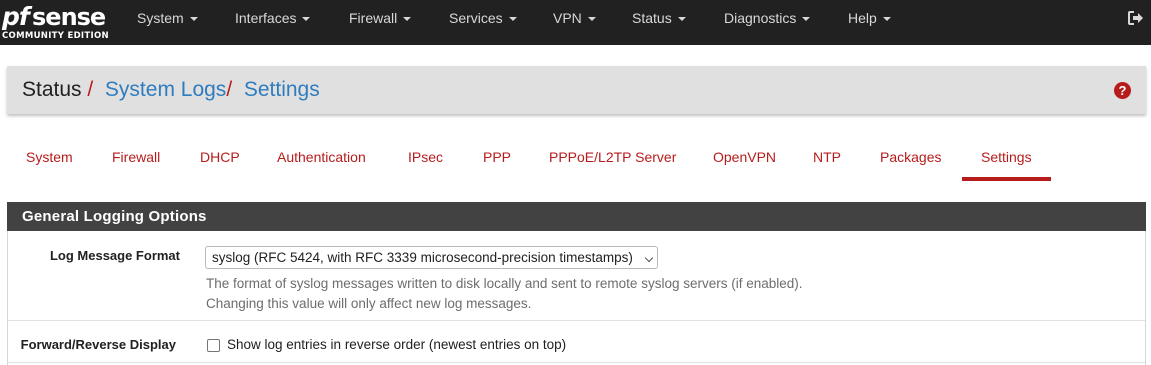 Image resolution: width=1151 pixels, height=365 pixels. Describe the element at coordinates (744, 157) in the screenshot. I see `tab-openvpn: OpenVPN` at that location.